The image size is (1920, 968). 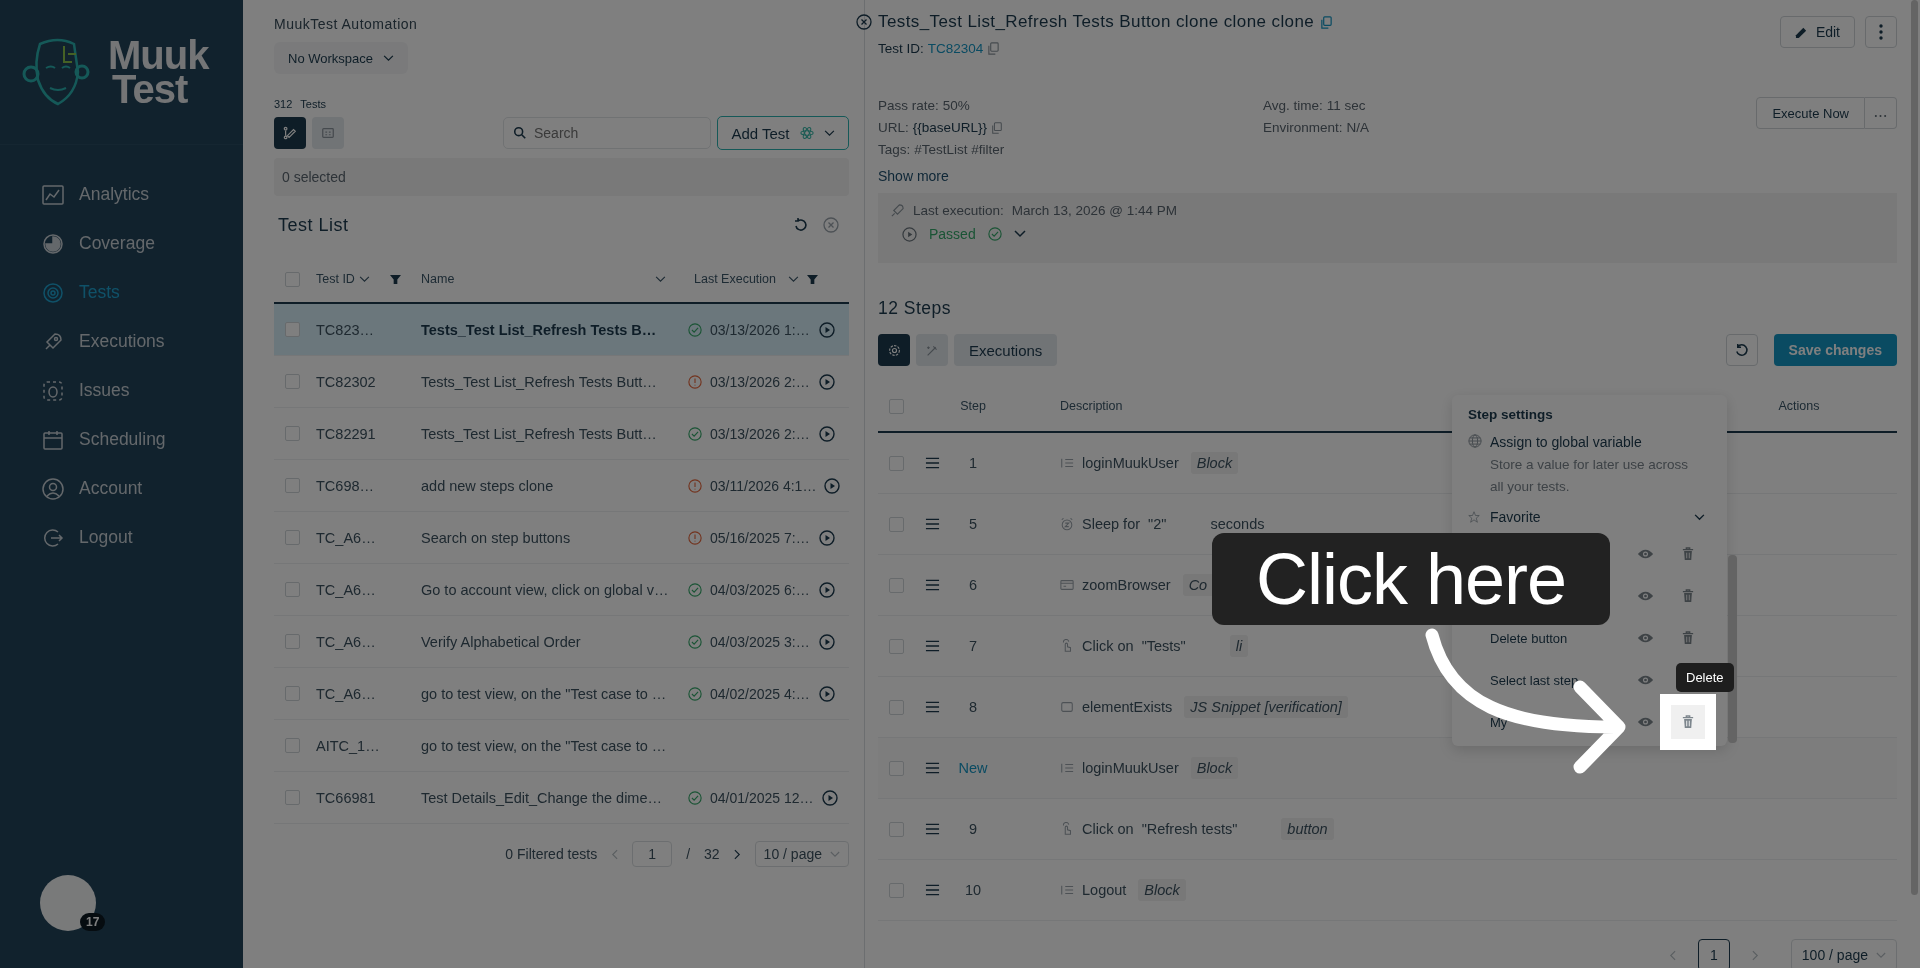 I want to click on refresh-icon, so click(x=801, y=225).